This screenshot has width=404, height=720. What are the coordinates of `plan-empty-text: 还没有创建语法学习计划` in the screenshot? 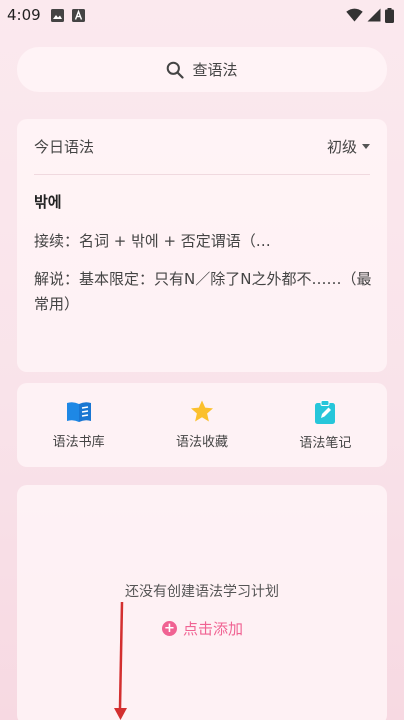 It's located at (202, 592).